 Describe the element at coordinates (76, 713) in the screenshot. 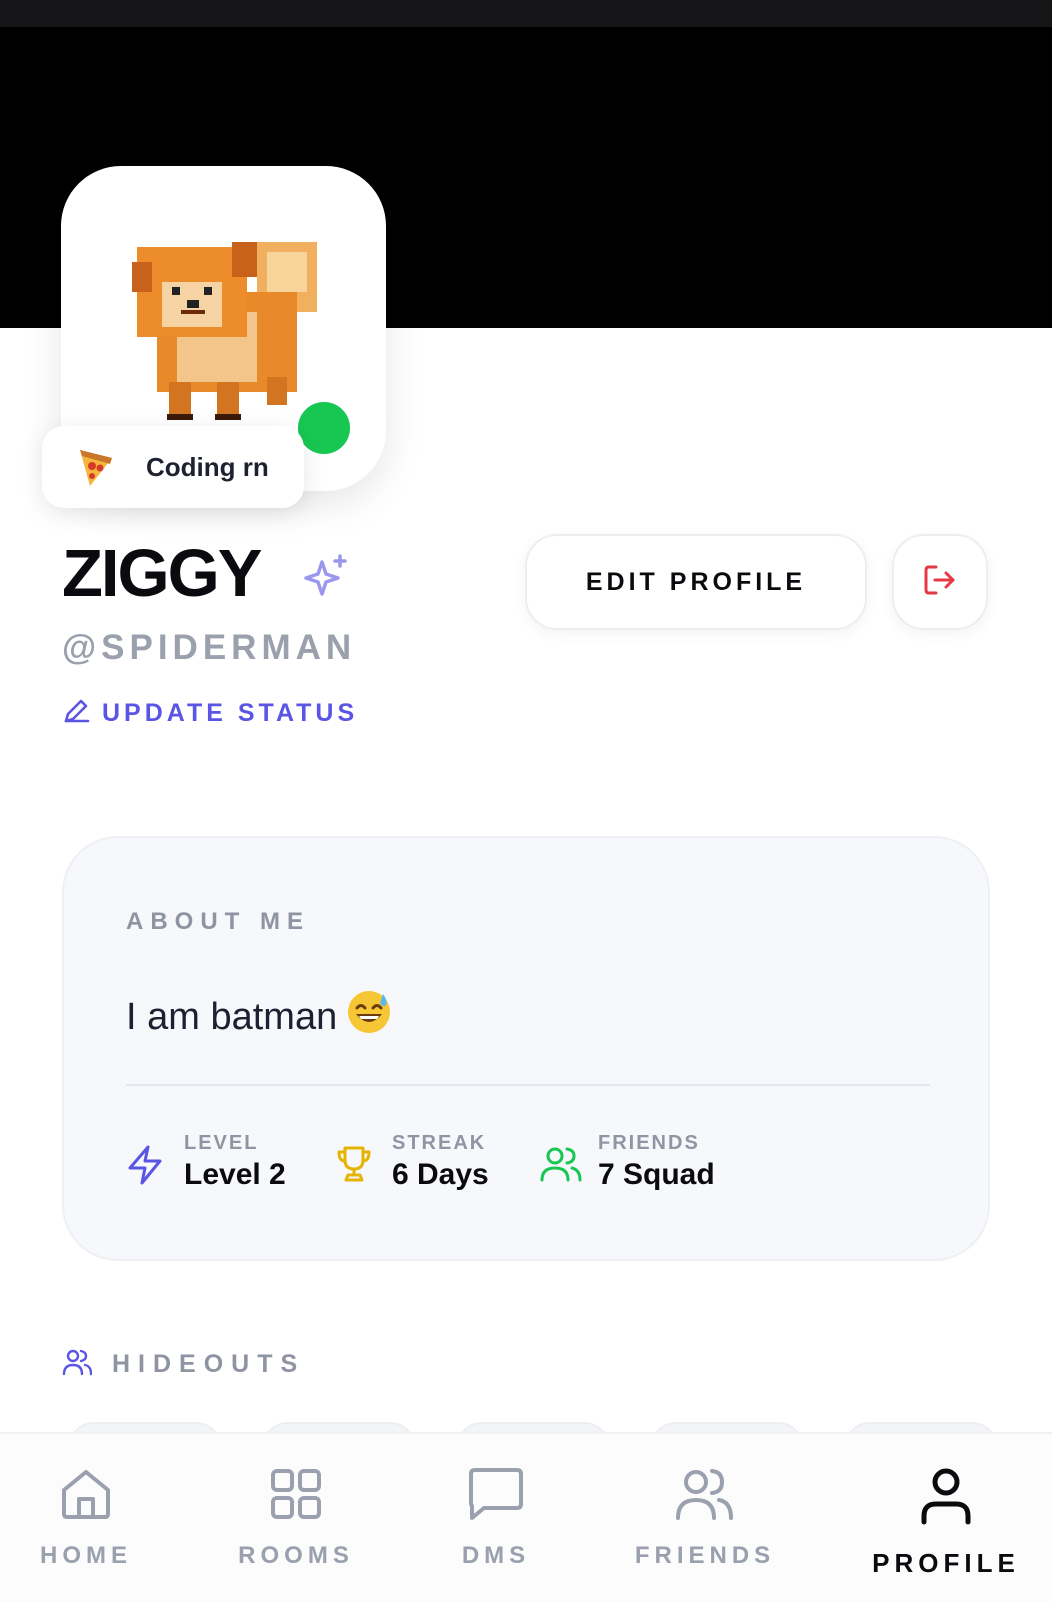

I see `pencil-icon` at that location.